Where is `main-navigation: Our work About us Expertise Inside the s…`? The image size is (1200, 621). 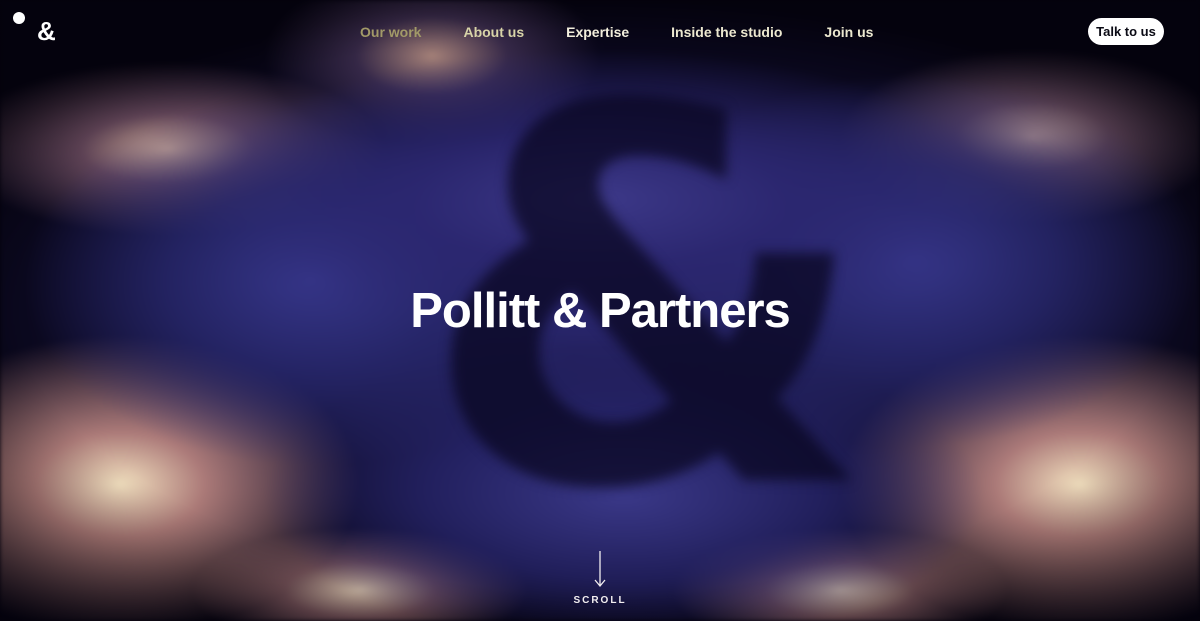
main-navigation: Our work About us Expertise Inside the s… is located at coordinates (612, 32).